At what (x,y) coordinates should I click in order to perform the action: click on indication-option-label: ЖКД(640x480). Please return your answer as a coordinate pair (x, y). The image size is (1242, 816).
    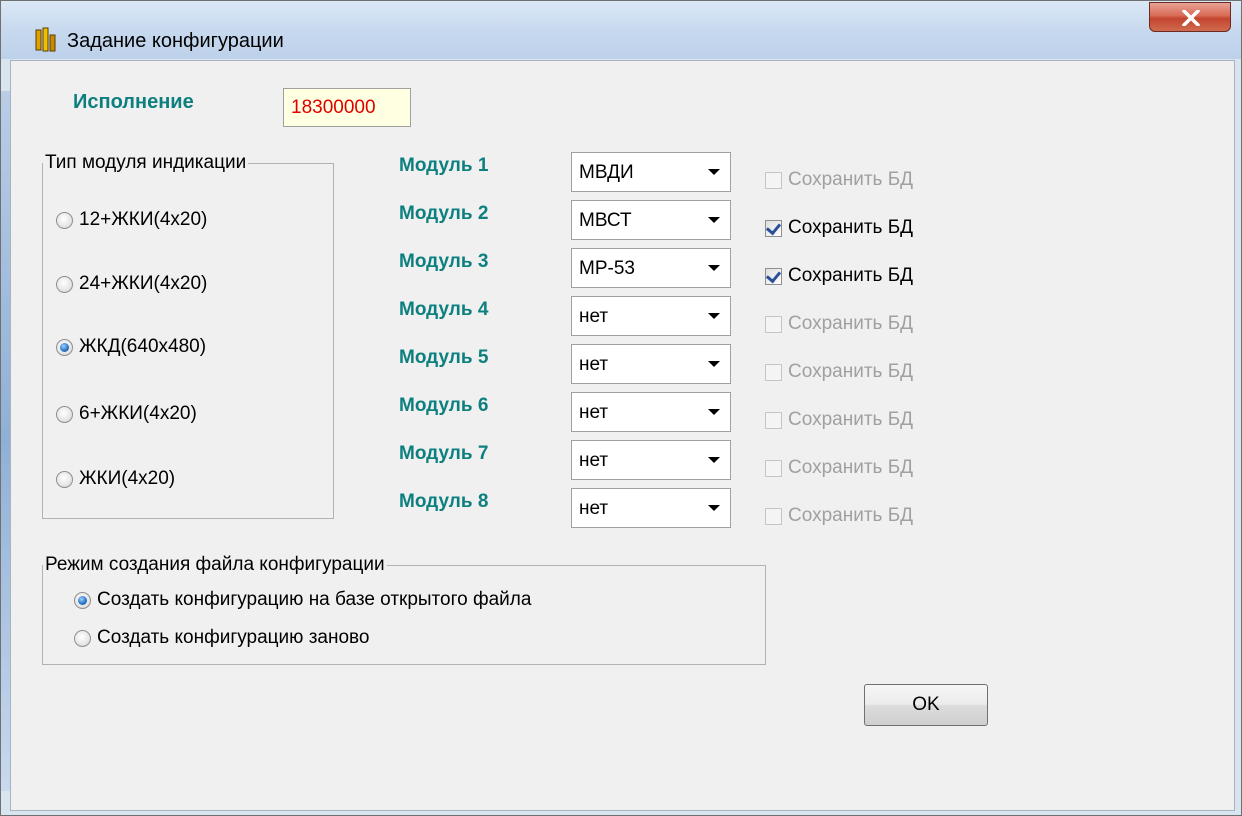
    Looking at the image, I should click on (143, 346).